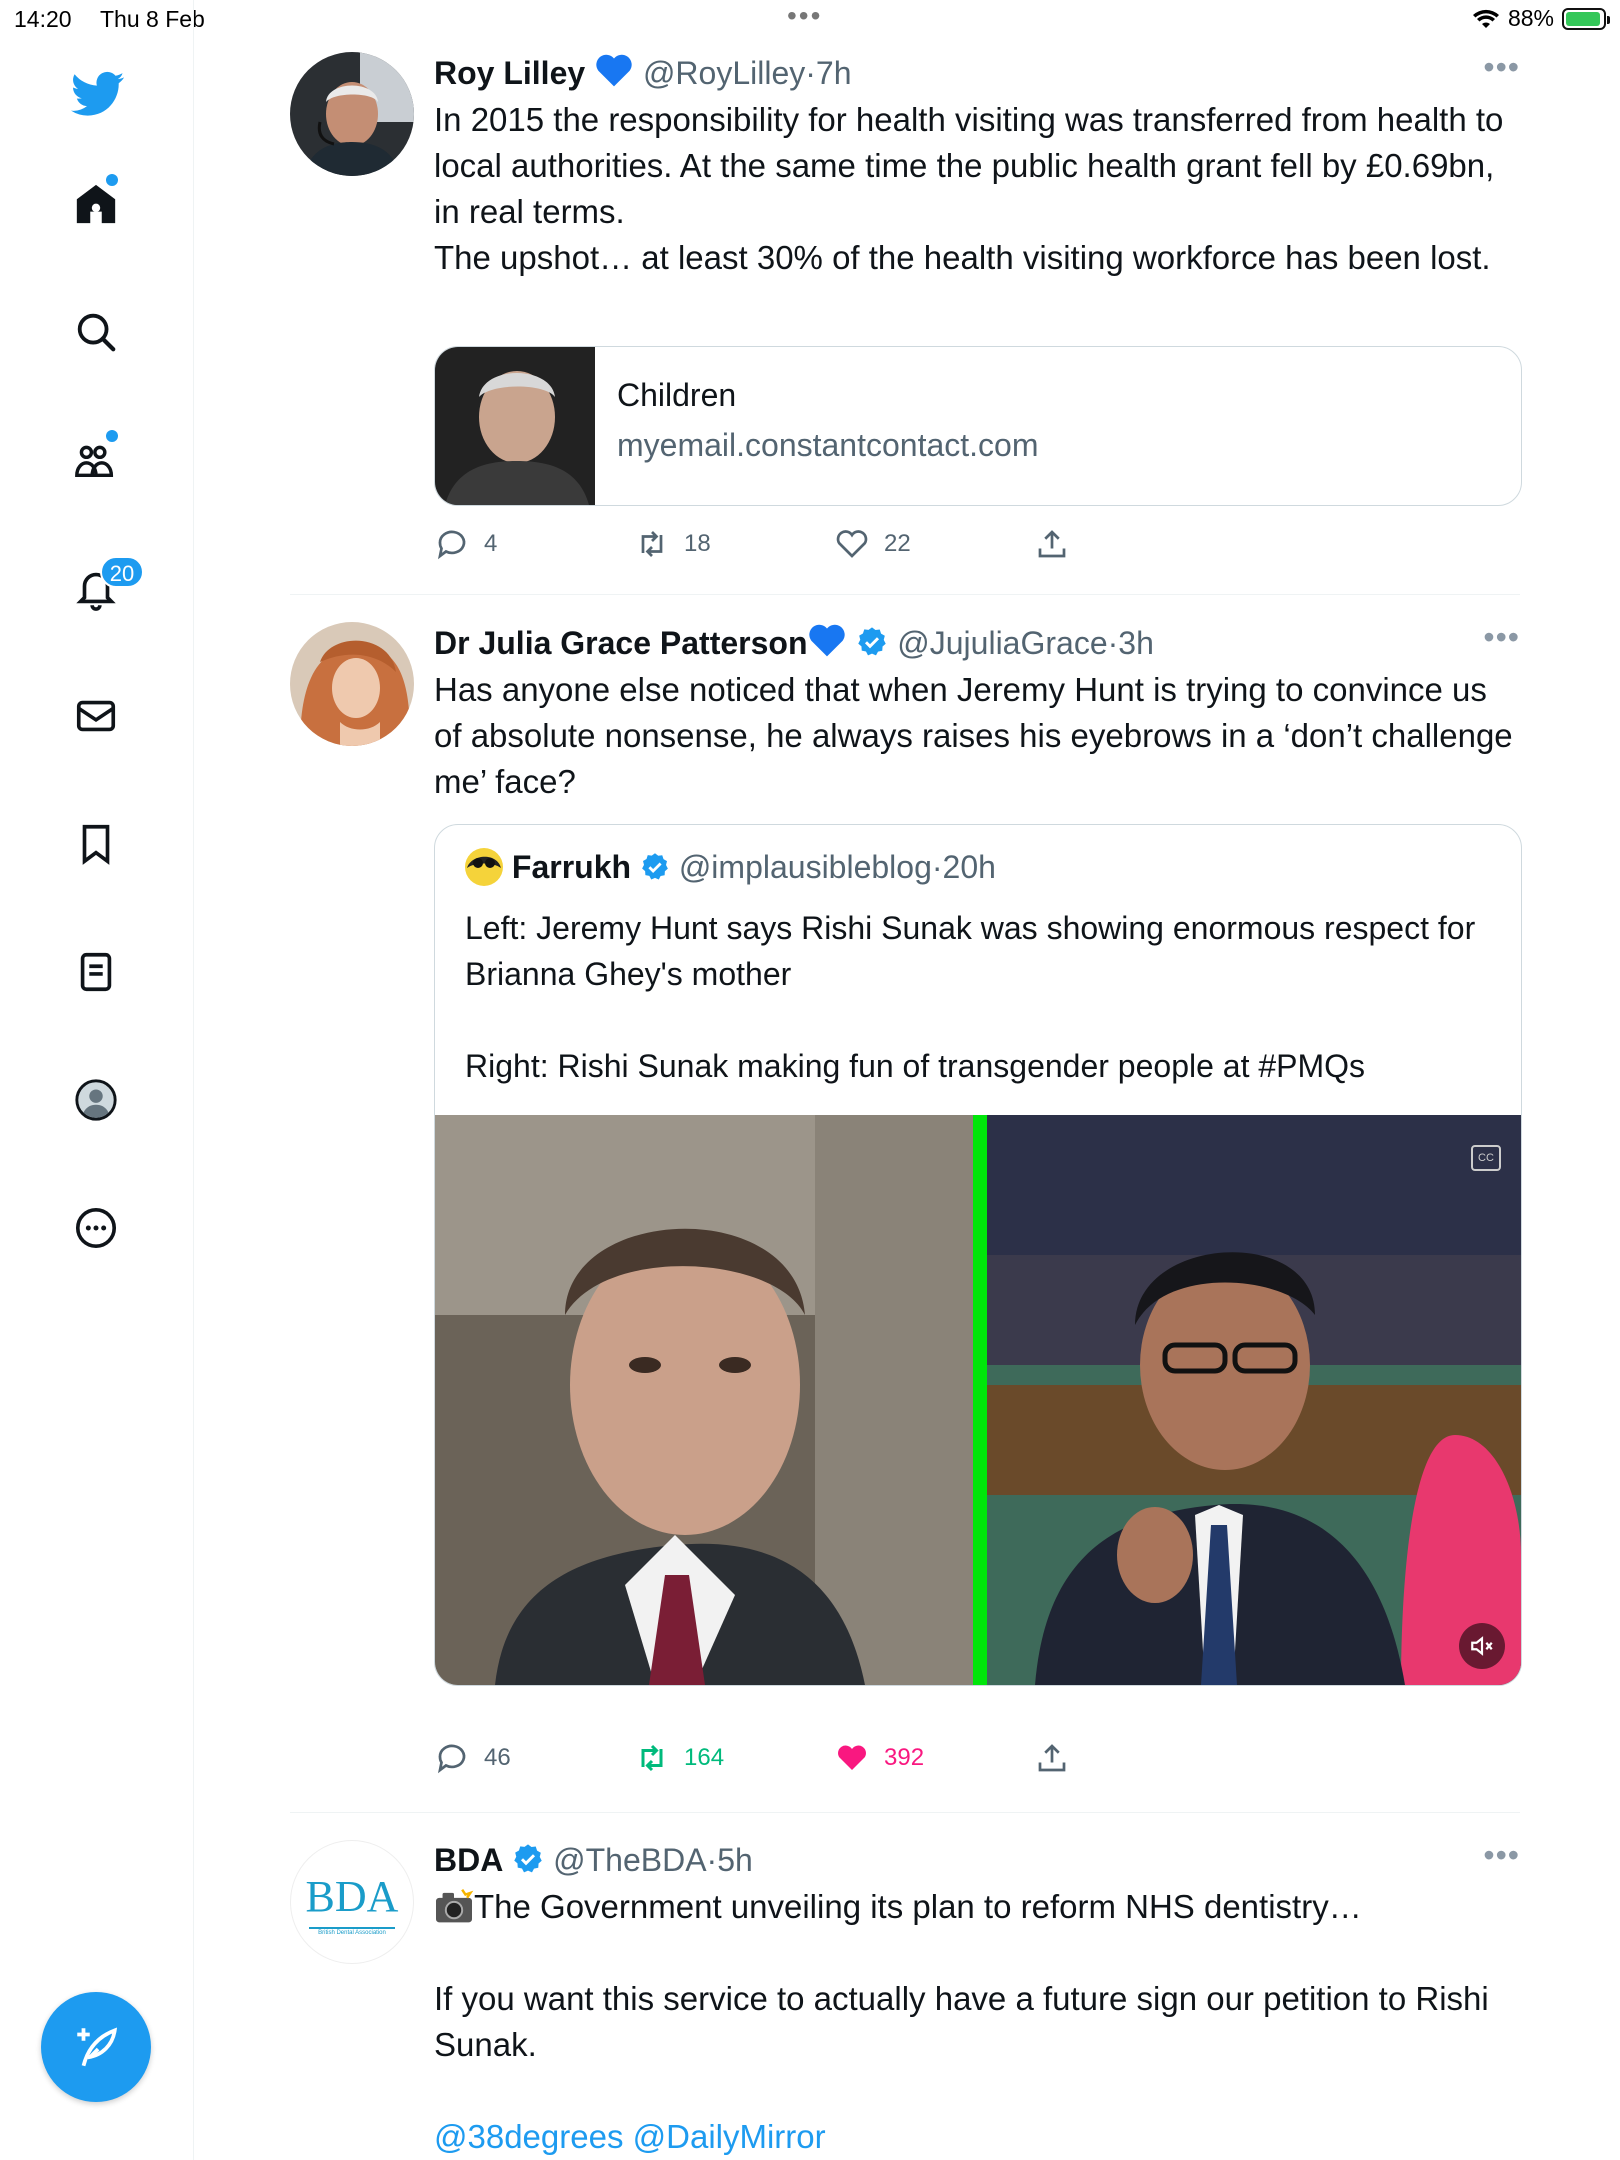  Describe the element at coordinates (969, 867) in the screenshot. I see `quoted-tweet-time: 20h` at that location.